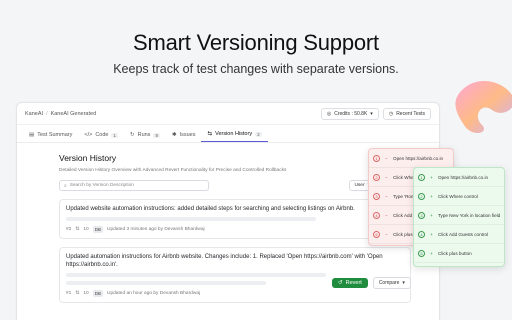 Image resolution: width=512 pixels, height=320 pixels. What do you see at coordinates (174, 135) in the screenshot?
I see `bug-icon: ✱` at bounding box center [174, 135].